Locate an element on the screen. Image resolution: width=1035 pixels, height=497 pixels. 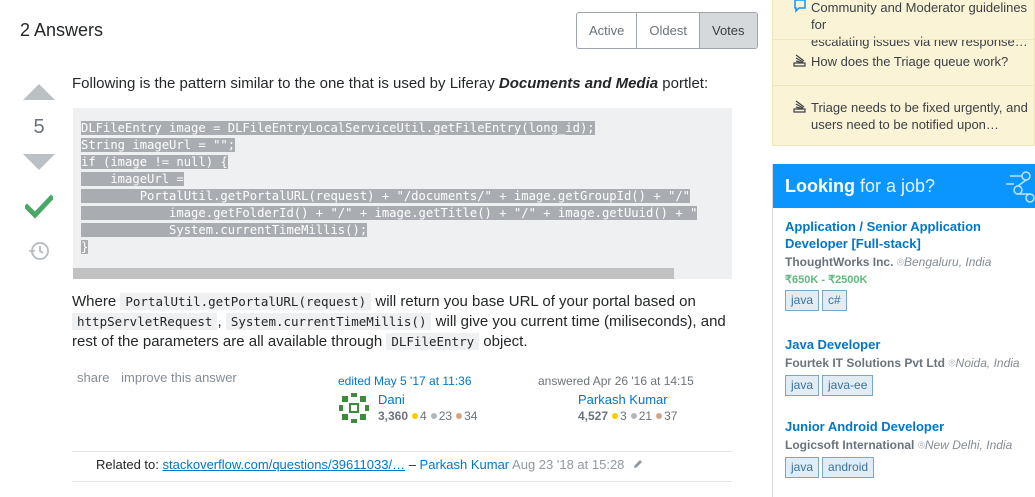
editor-reputation: 3,360 4 23 34 is located at coordinates (427, 416).